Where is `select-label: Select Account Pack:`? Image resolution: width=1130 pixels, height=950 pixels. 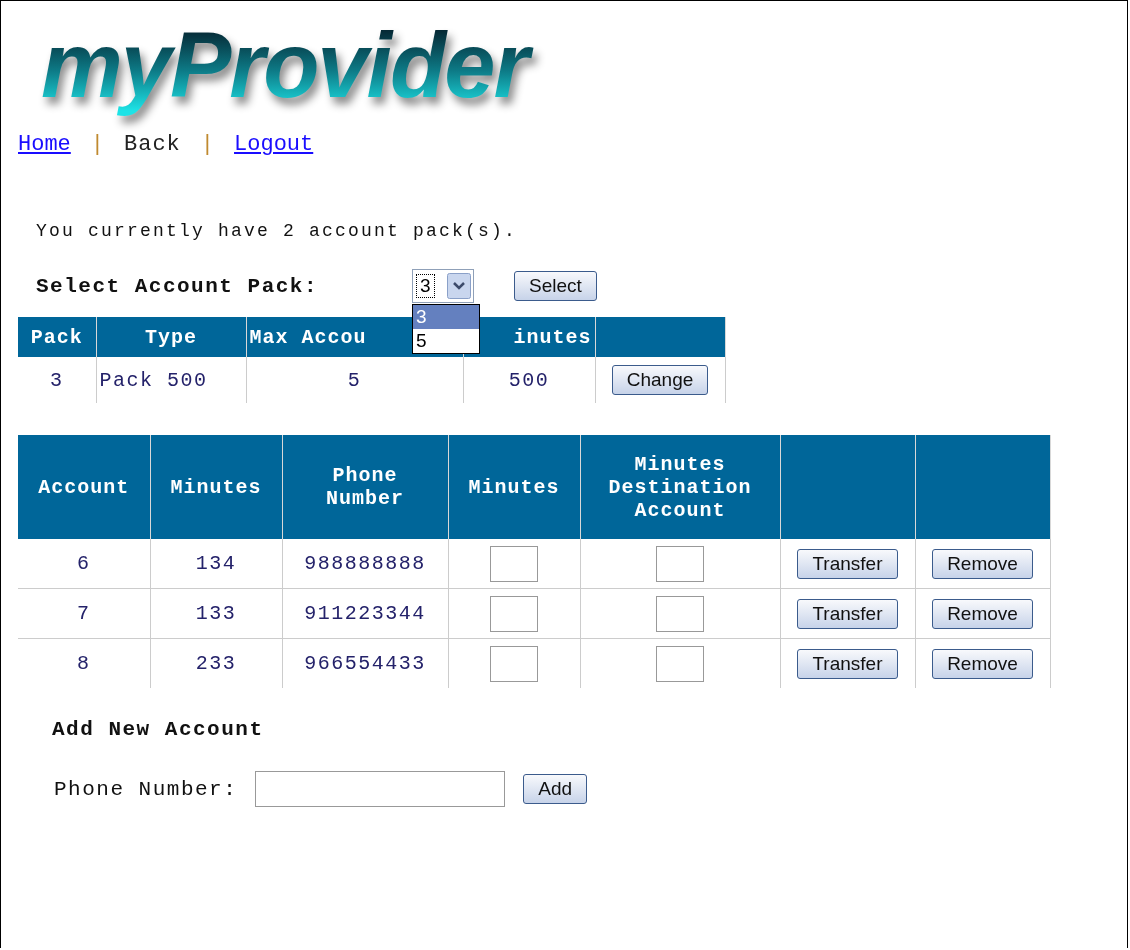 select-label: Select Account Pack: is located at coordinates (178, 286).